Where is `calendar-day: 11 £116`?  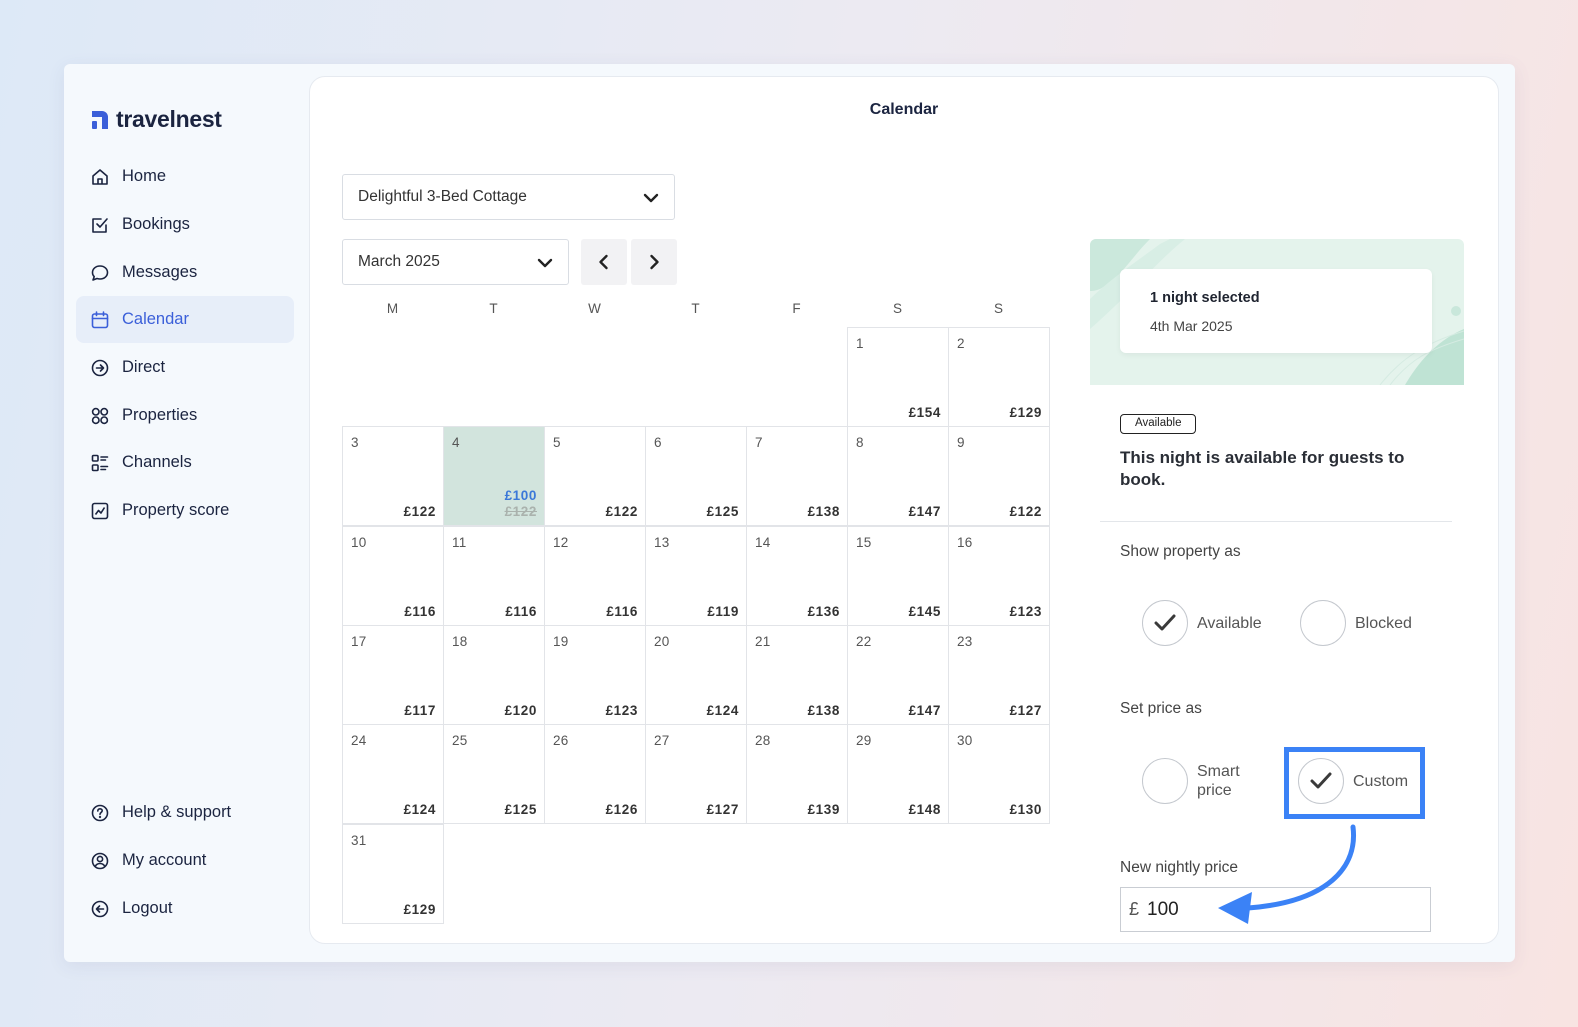
calendar-day: 11 £116 is located at coordinates (494, 575).